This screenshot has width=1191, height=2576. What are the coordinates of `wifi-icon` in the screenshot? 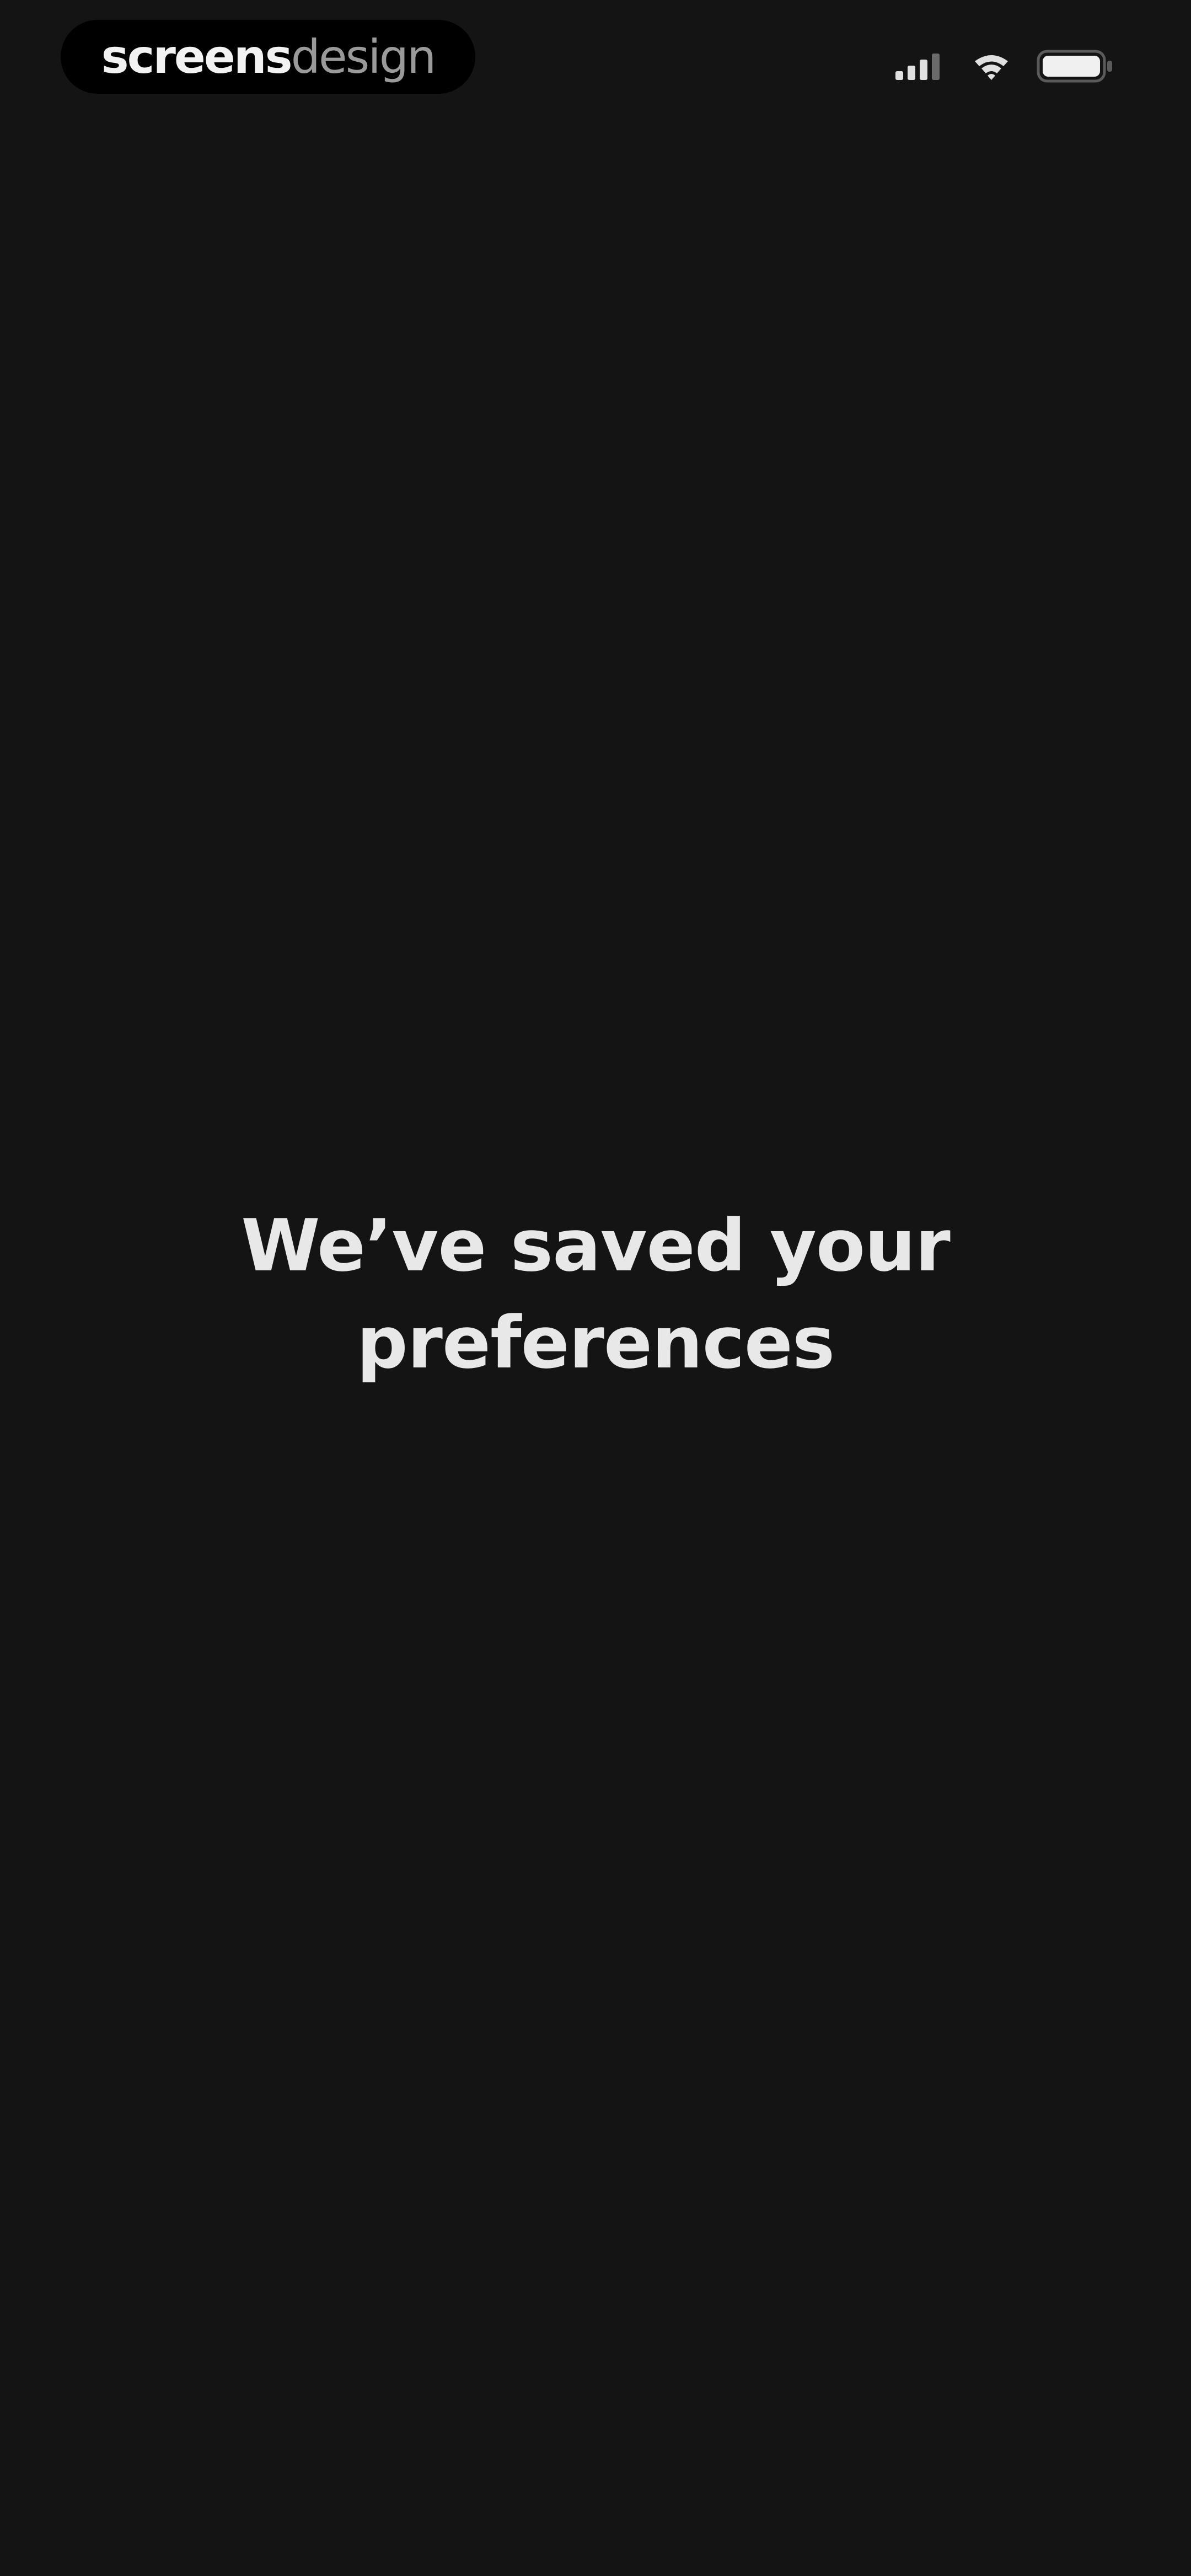 It's located at (991, 67).